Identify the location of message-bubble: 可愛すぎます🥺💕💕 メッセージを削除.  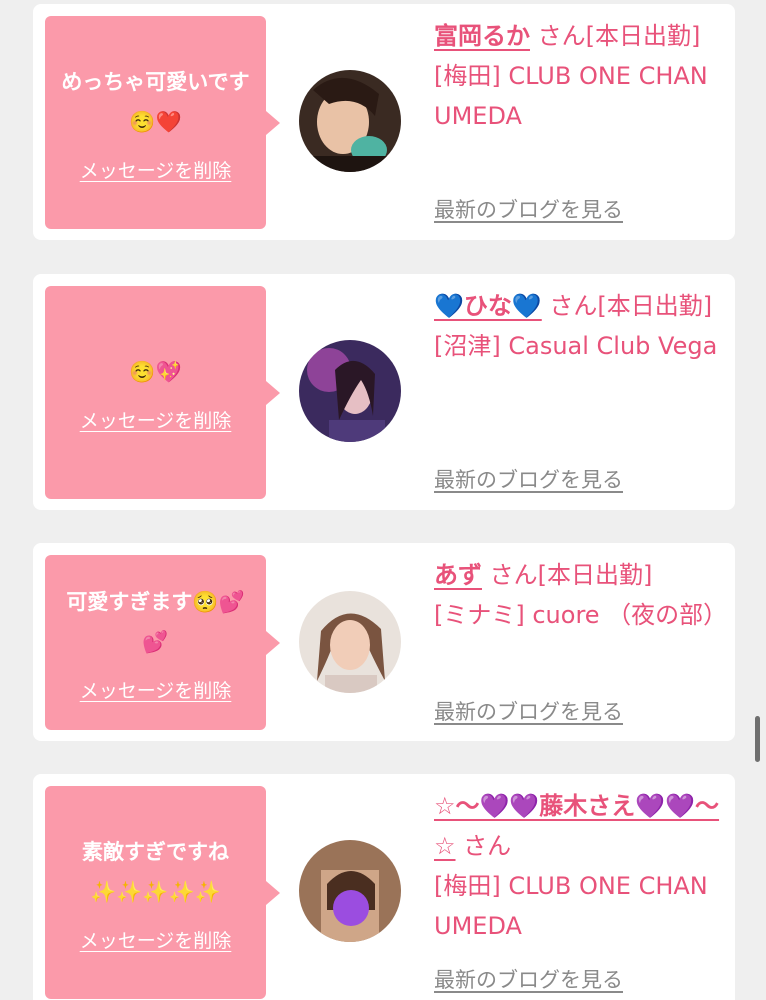
(162, 642).